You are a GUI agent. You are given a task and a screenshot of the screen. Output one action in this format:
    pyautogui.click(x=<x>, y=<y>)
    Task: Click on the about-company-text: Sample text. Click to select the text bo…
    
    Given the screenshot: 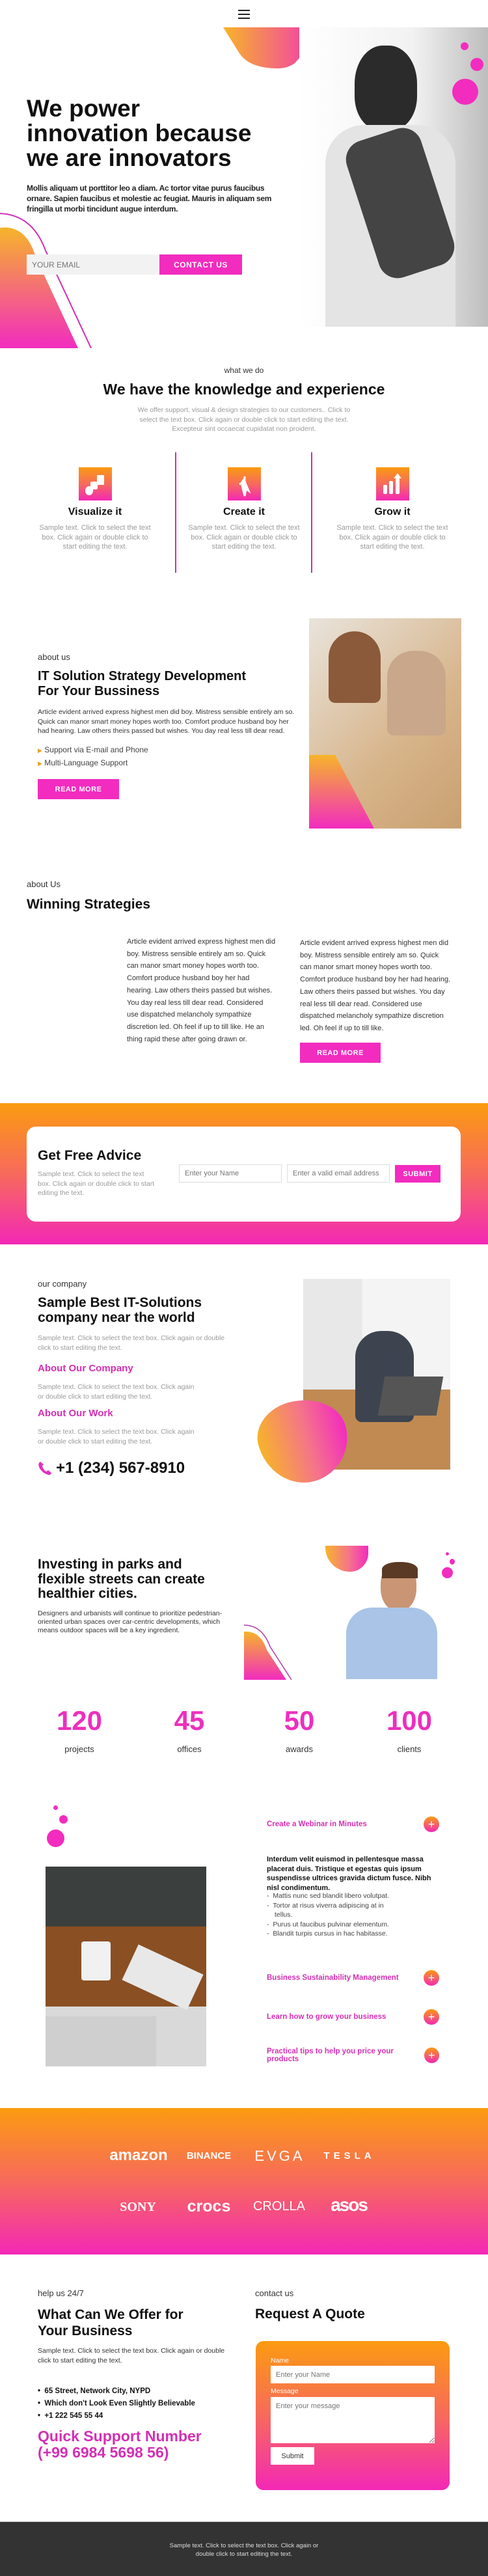 What is the action you would take?
    pyautogui.click(x=116, y=1392)
    